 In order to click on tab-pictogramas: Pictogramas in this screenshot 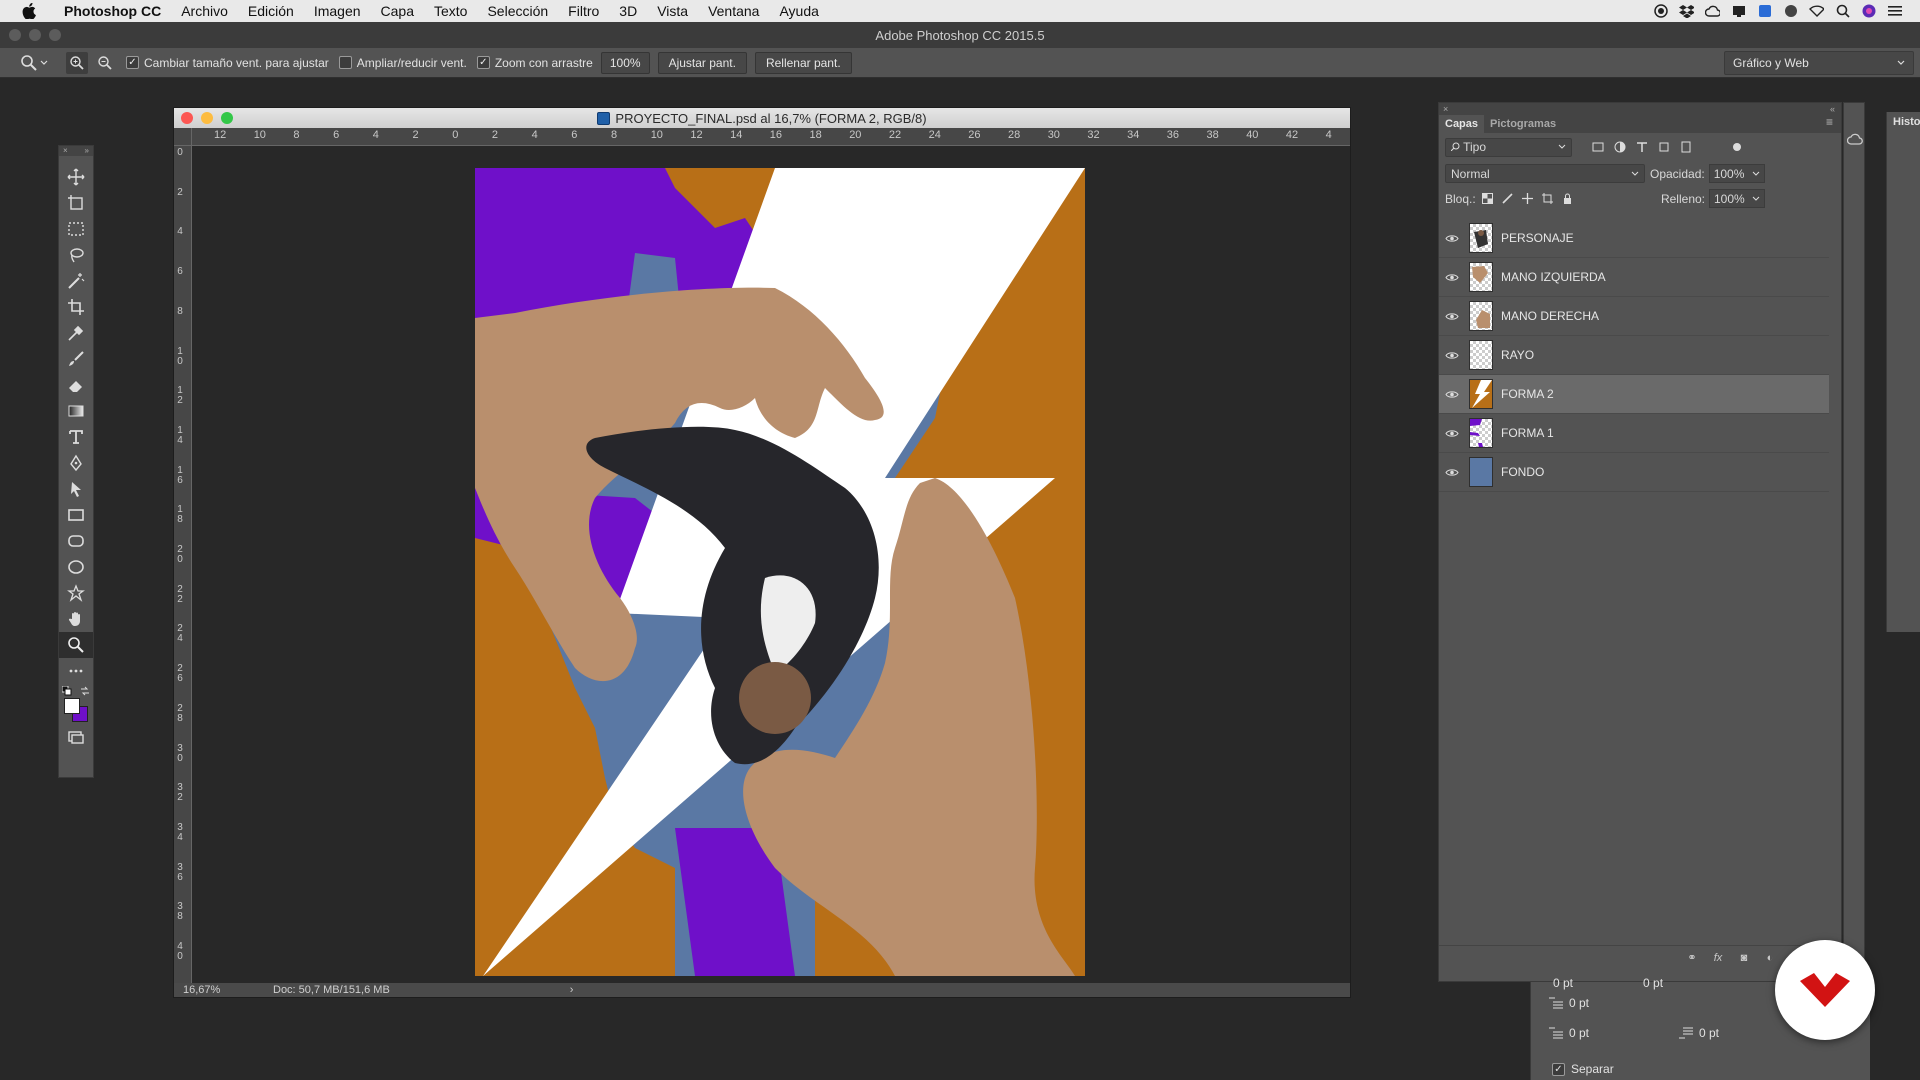, I will do `click(1523, 124)`.